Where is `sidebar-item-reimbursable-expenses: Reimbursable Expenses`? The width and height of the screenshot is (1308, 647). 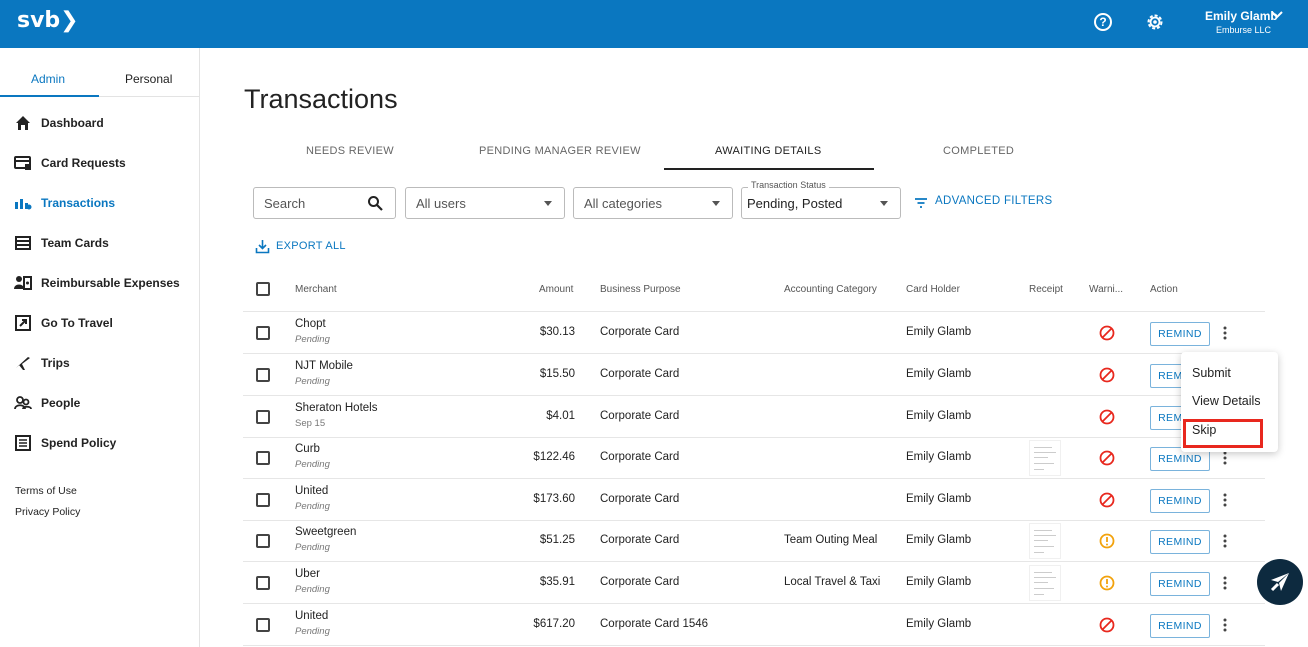 sidebar-item-reimbursable-expenses: Reimbursable Expenses is located at coordinates (99, 283).